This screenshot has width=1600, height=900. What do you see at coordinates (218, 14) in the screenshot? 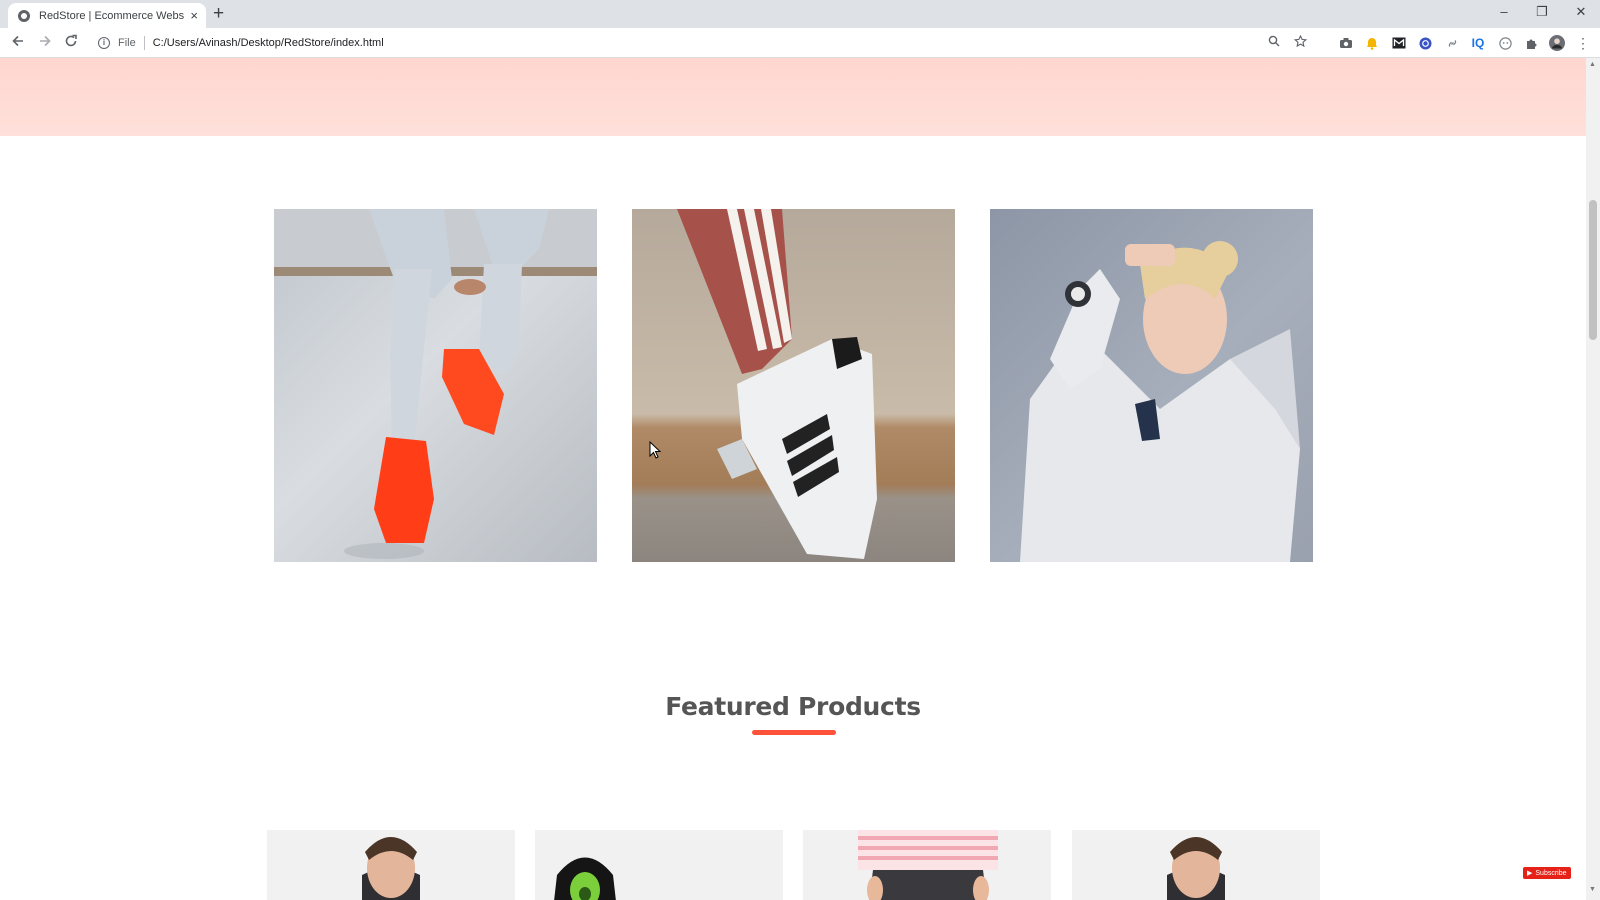
I see `new-tab-button: +` at bounding box center [218, 14].